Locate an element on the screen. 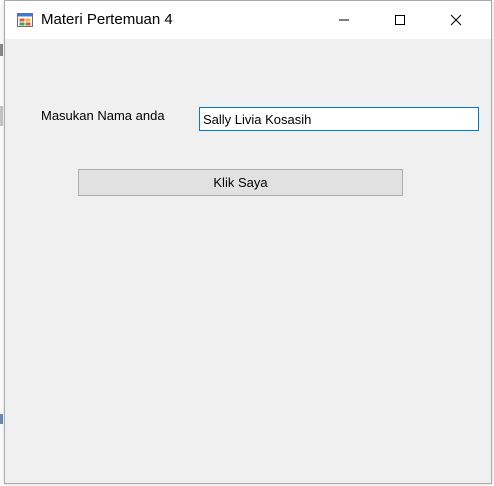 This screenshot has height=486, width=494. maximize-icon is located at coordinates (400, 20).